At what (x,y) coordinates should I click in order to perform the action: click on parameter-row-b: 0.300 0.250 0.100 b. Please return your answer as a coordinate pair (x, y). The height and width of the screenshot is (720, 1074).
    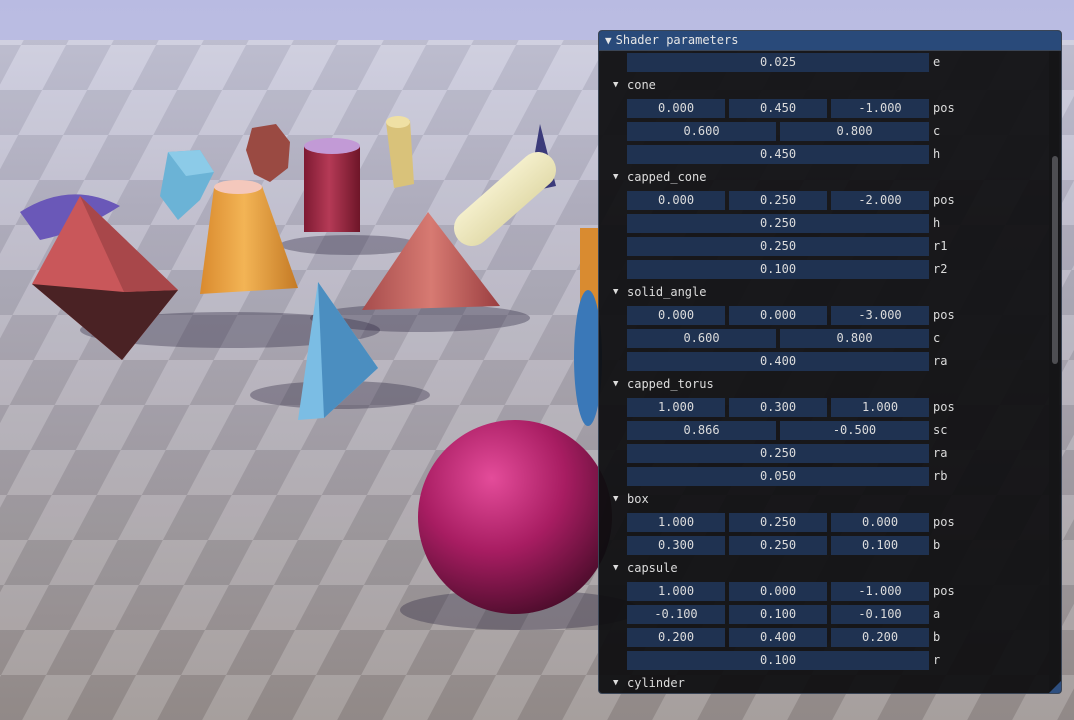
    Looking at the image, I should click on (819, 546).